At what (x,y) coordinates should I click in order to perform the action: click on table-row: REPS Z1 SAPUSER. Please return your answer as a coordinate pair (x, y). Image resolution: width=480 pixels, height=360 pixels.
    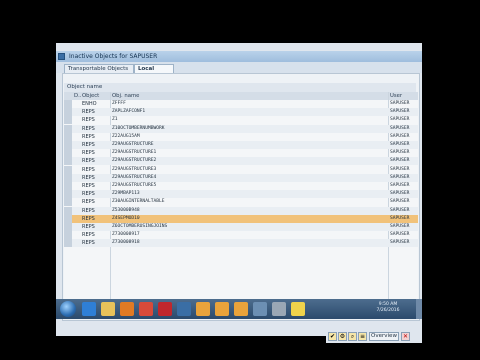
    Looking at the image, I should click on (241, 120).